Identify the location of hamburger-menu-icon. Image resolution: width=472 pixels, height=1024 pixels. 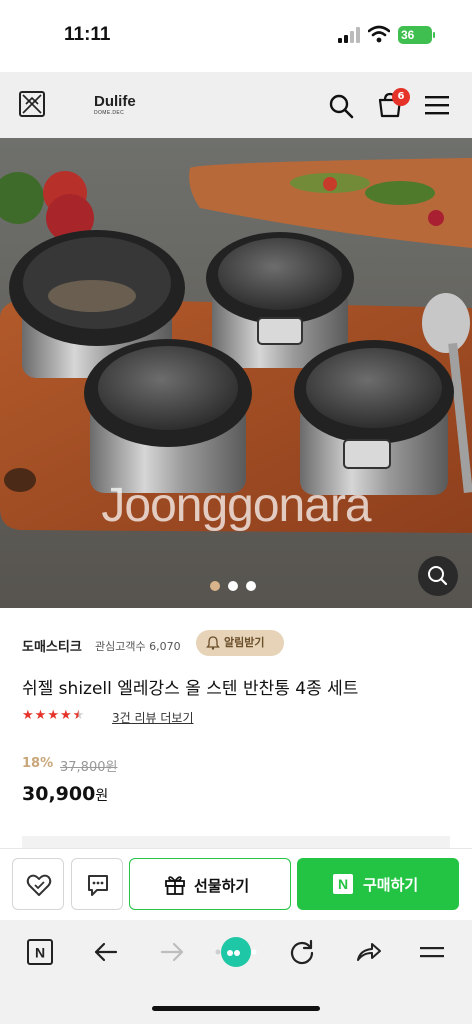
(437, 105).